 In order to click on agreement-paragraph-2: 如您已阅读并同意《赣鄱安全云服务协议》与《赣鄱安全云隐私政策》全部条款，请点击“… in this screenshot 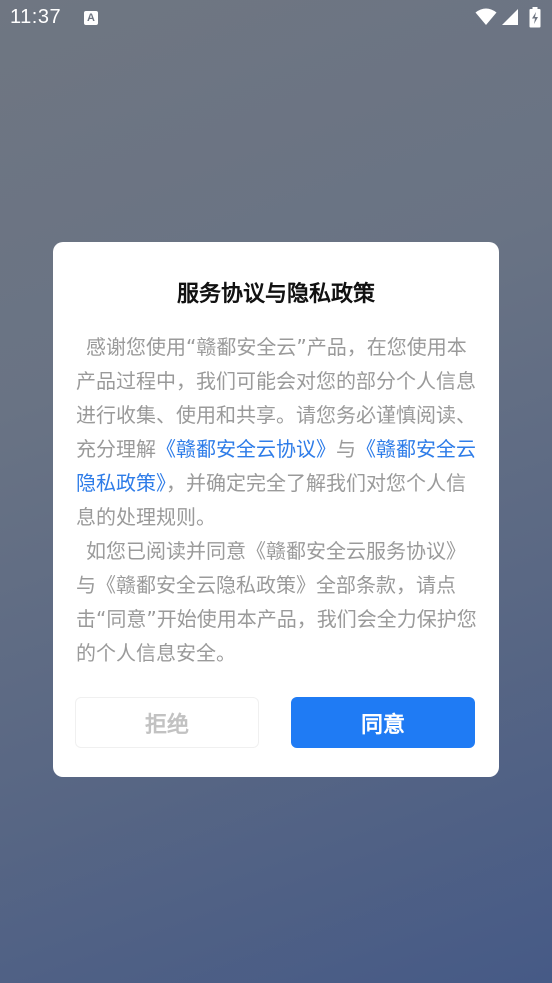, I will do `click(276, 602)`.